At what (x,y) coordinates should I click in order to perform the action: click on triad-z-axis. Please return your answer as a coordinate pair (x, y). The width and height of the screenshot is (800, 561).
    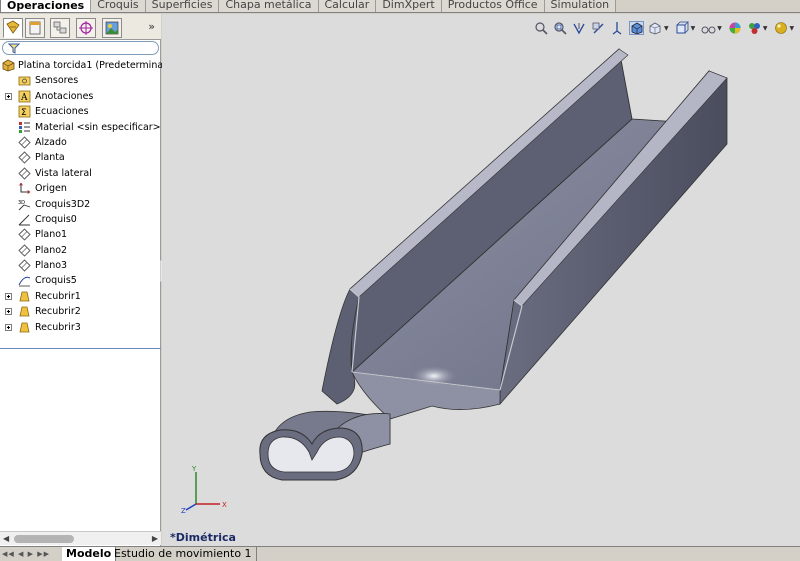
    Looking at the image, I should click on (191, 507).